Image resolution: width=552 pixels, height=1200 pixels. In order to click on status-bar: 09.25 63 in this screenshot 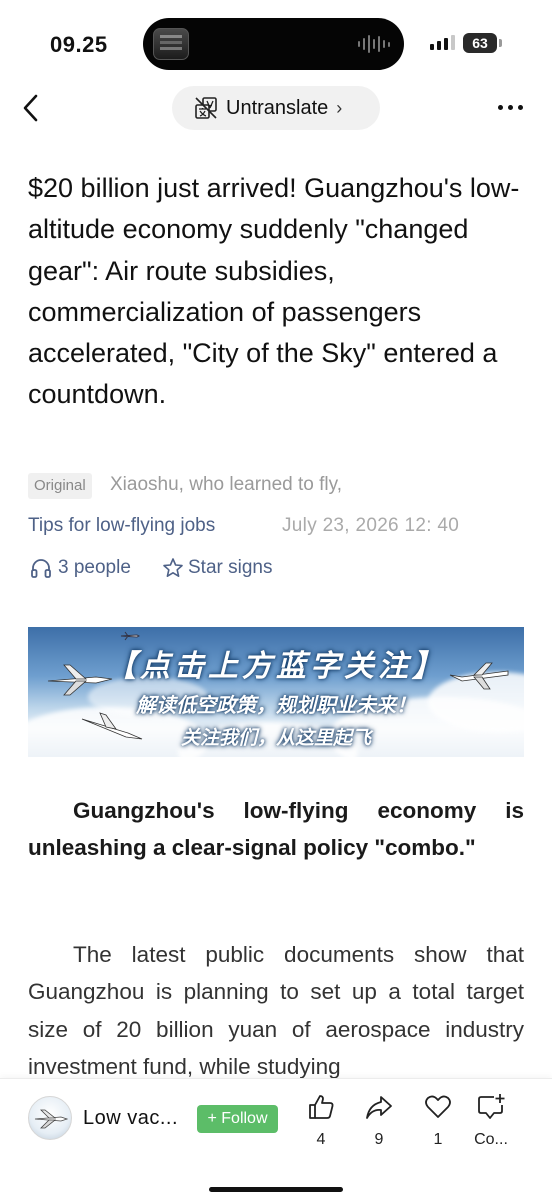, I will do `click(276, 40)`.